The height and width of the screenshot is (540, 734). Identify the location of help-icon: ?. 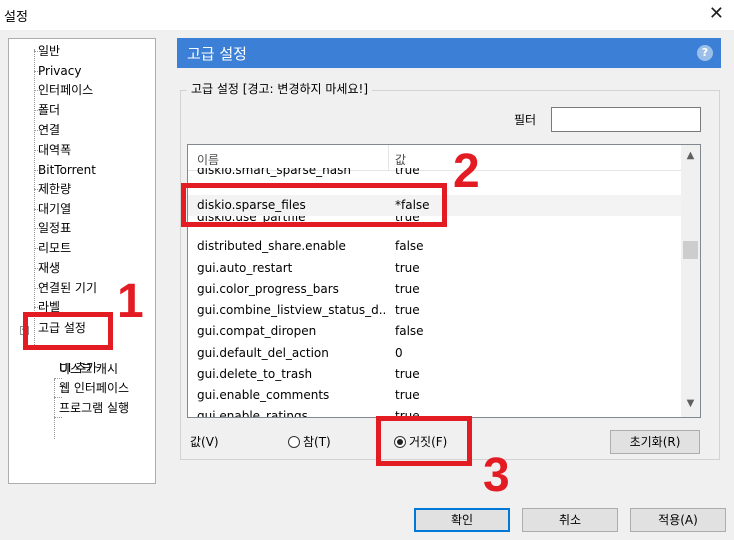
(705, 53).